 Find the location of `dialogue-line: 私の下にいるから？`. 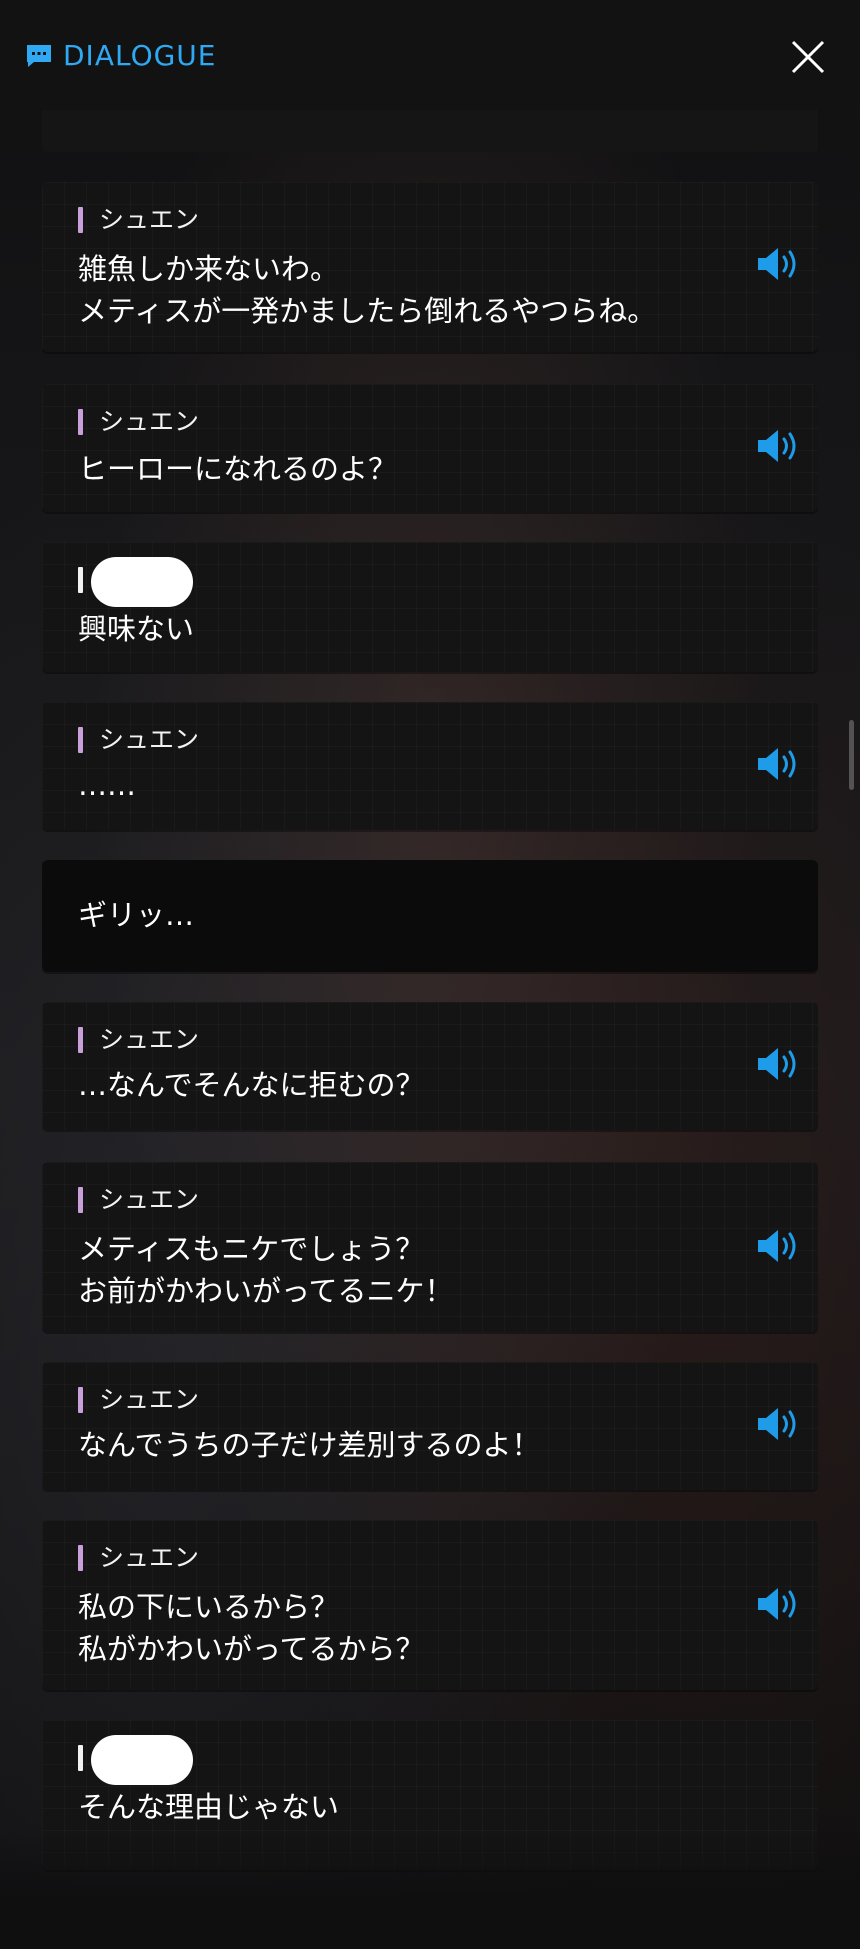

dialogue-line: 私の下にいるから？ is located at coordinates (209, 1607).